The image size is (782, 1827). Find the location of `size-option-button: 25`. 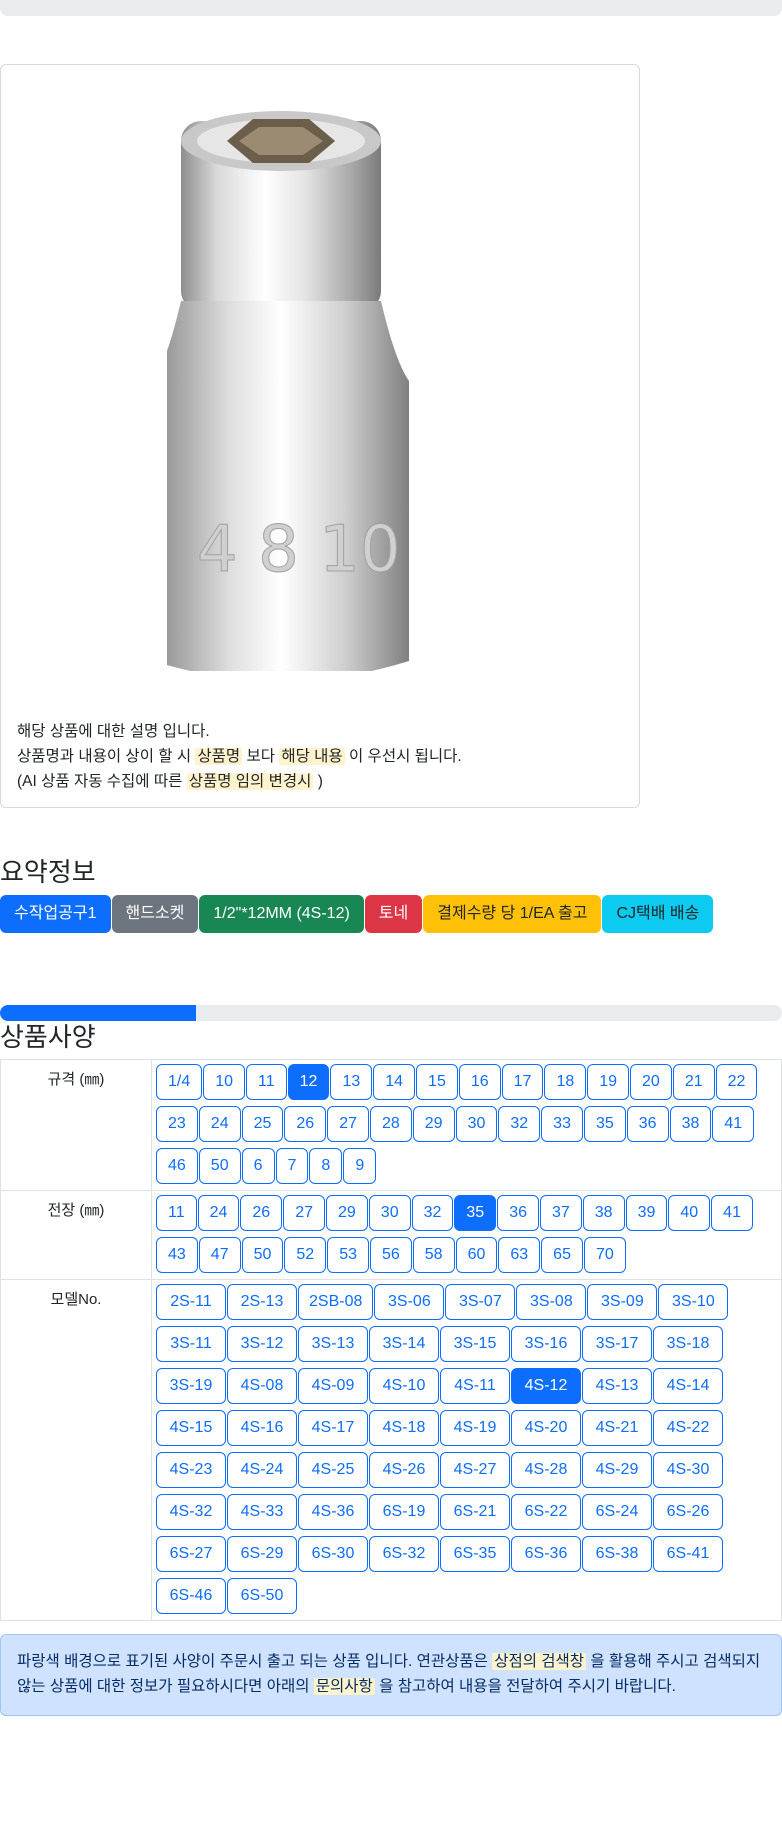

size-option-button: 25 is located at coordinates (262, 1124).